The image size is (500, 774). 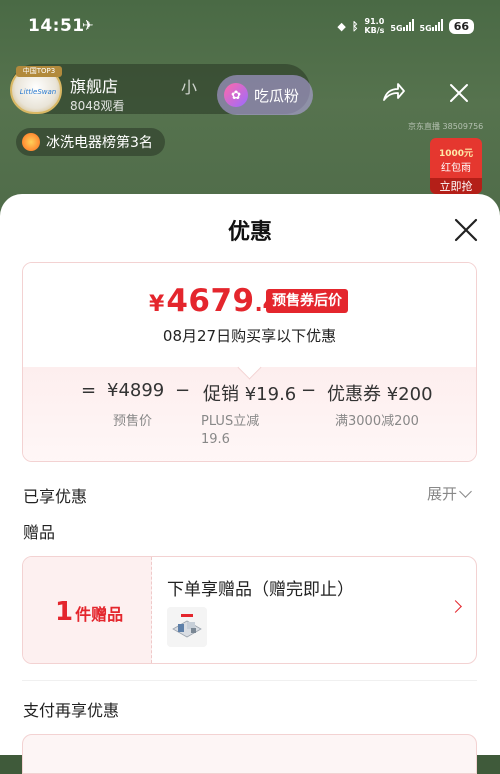 I want to click on signal-1-label: 5G, so click(x=396, y=28).